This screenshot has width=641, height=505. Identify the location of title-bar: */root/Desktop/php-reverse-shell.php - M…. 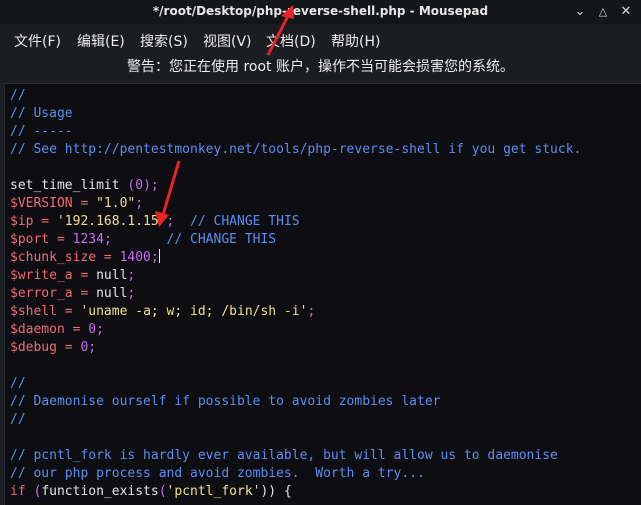
(320, 12).